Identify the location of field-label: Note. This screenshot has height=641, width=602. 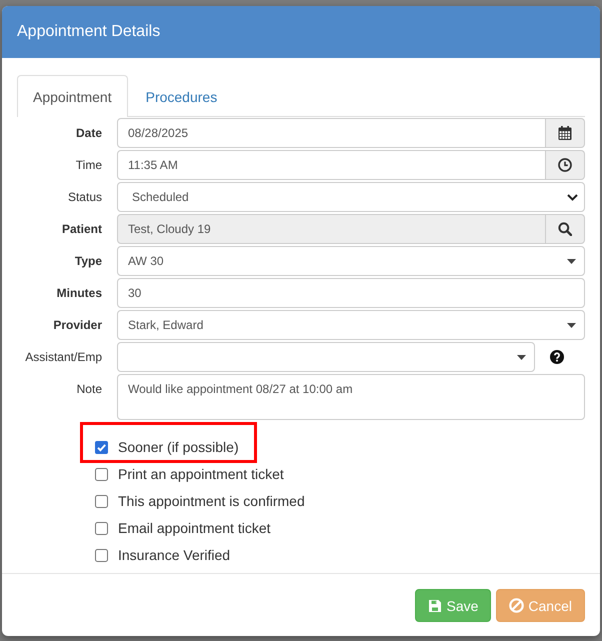
(89, 389).